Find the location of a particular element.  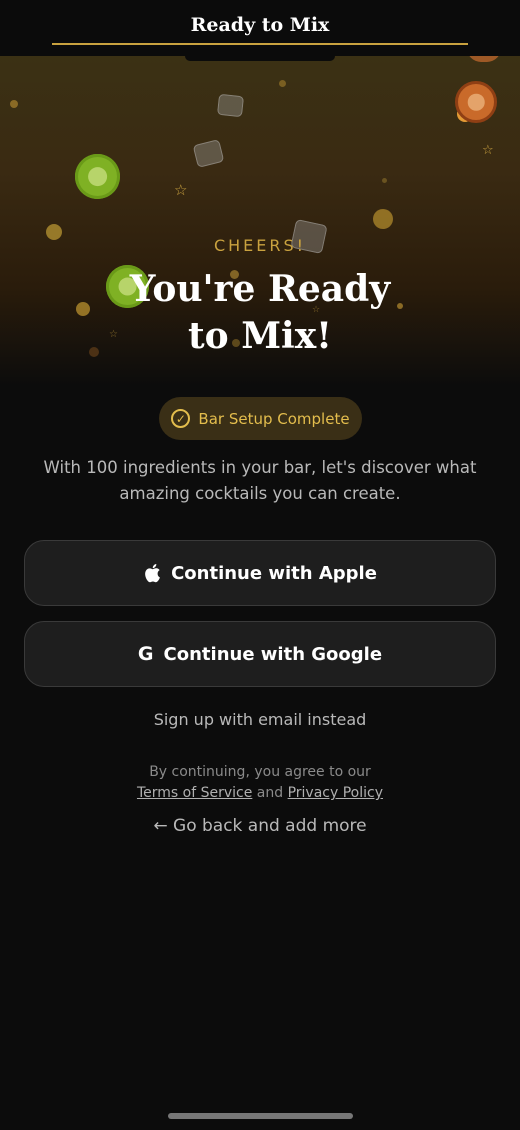

go-back-label: Go back and add more is located at coordinates (270, 826).